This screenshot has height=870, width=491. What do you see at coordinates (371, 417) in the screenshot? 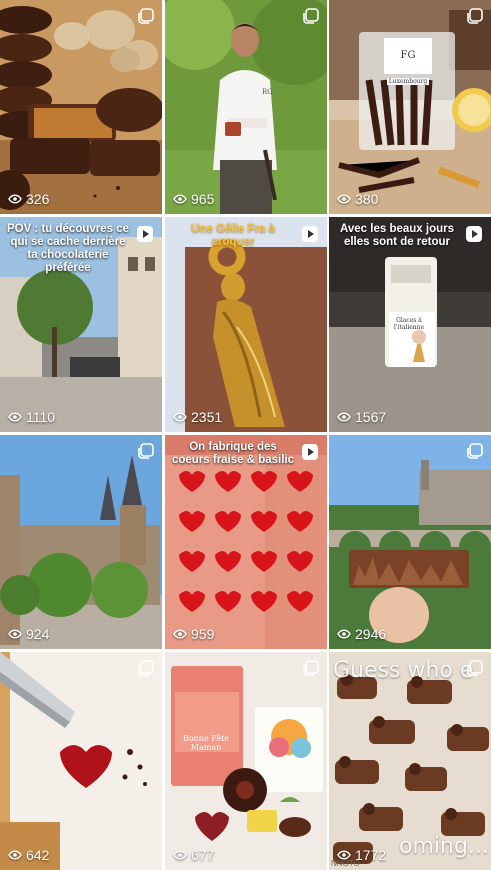
I see `view-count-value: 1567` at bounding box center [371, 417].